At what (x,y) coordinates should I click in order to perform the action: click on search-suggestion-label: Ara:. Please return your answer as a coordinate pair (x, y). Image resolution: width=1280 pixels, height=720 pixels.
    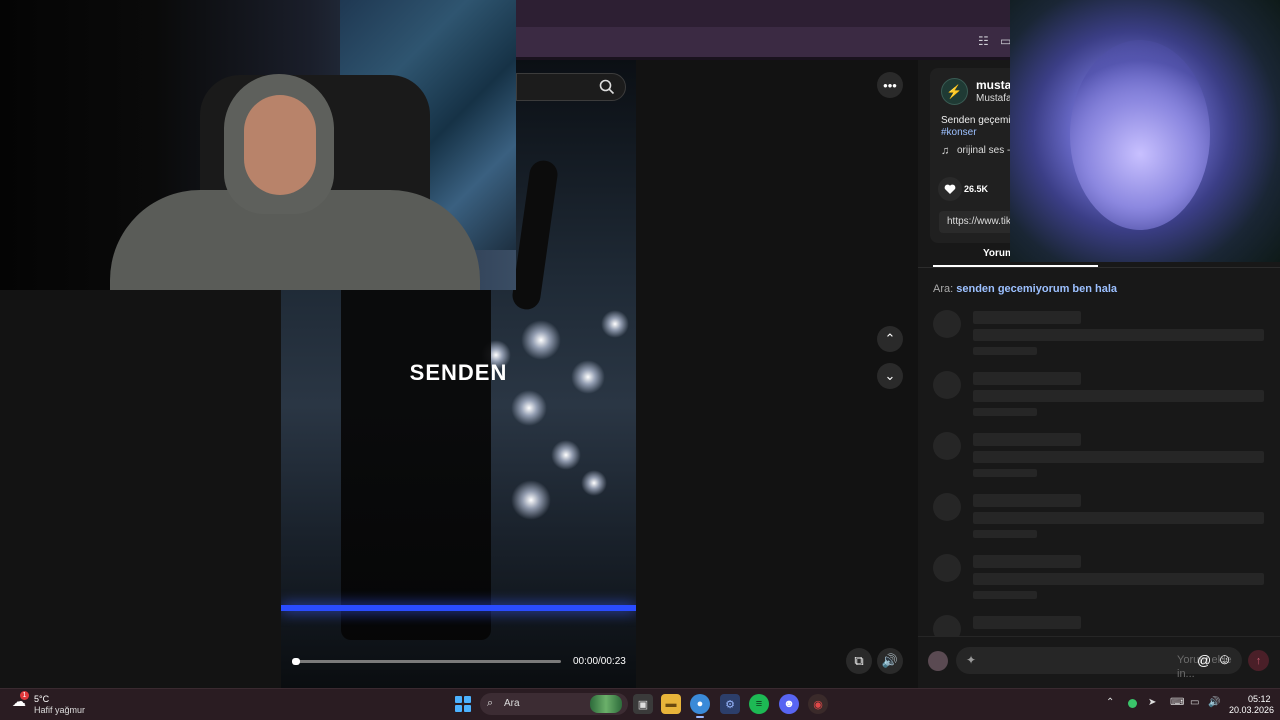
    Looking at the image, I should click on (943, 289).